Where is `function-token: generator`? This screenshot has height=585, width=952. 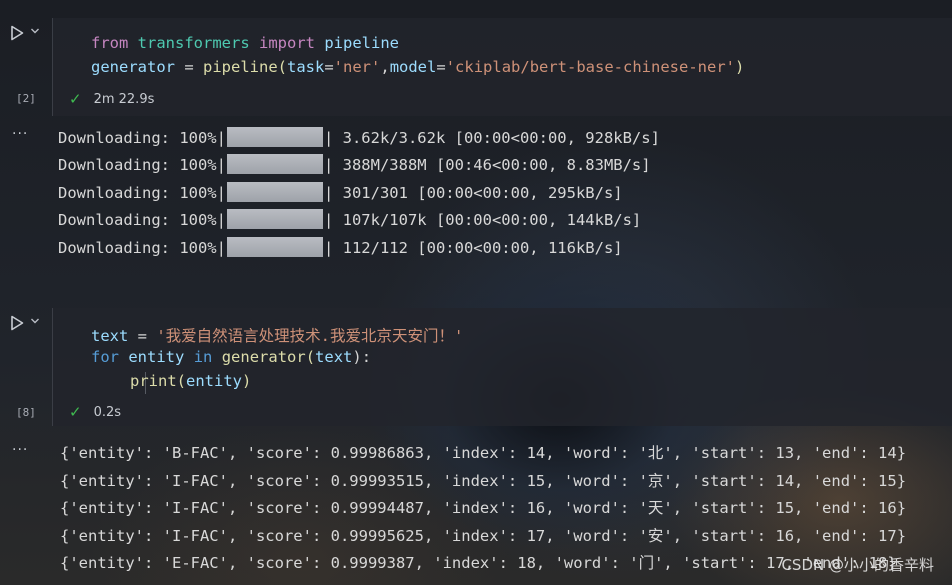
function-token: generator is located at coordinates (263, 357).